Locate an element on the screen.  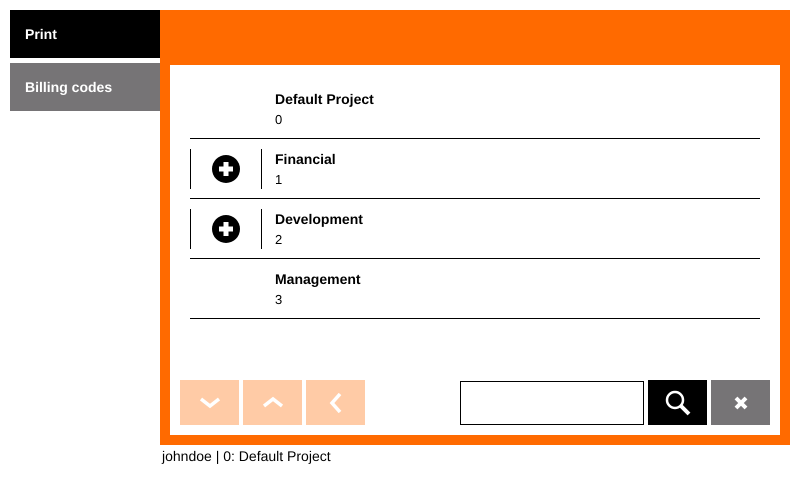
sidebar-tab: Print is located at coordinates (85, 34).